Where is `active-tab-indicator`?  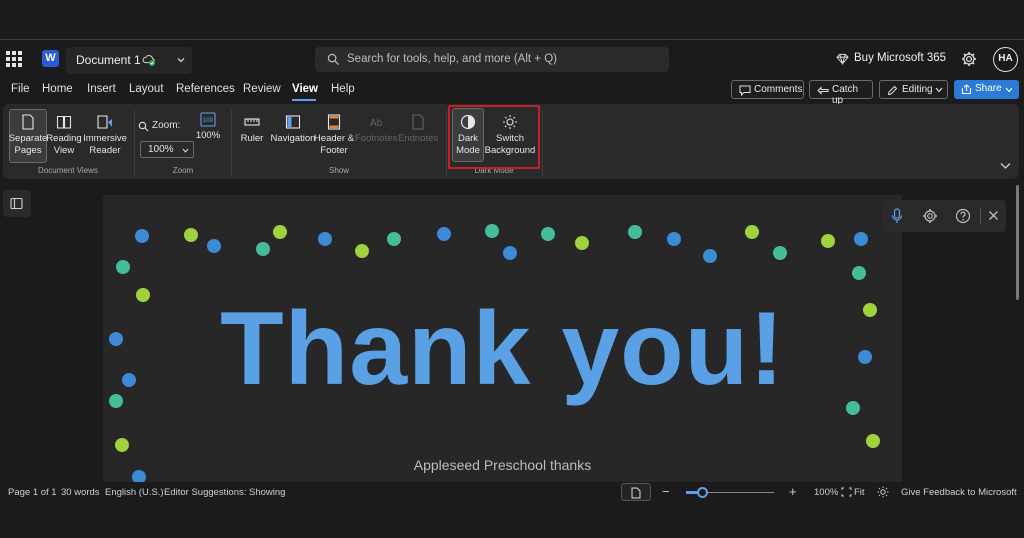
active-tab-indicator is located at coordinates (304, 100).